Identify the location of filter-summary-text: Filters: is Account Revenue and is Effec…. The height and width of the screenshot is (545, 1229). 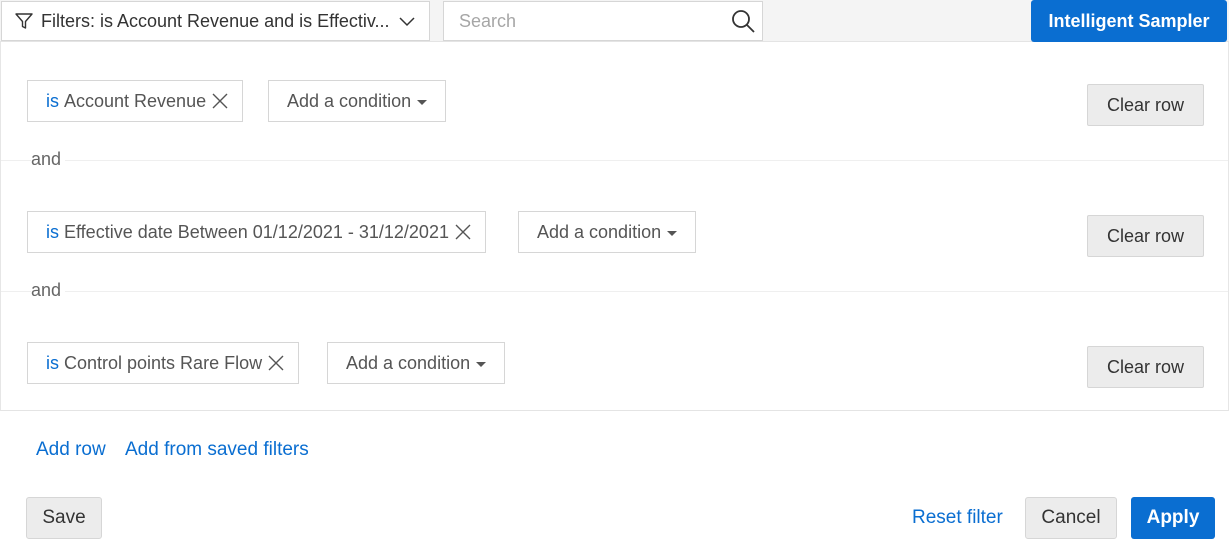
(215, 20).